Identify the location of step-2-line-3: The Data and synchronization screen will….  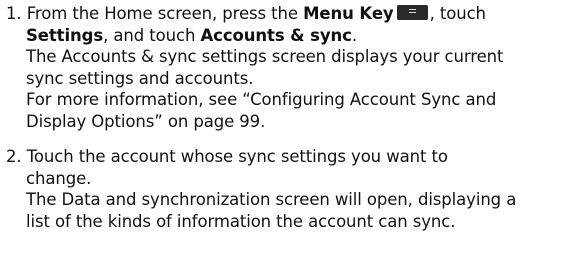
(271, 199).